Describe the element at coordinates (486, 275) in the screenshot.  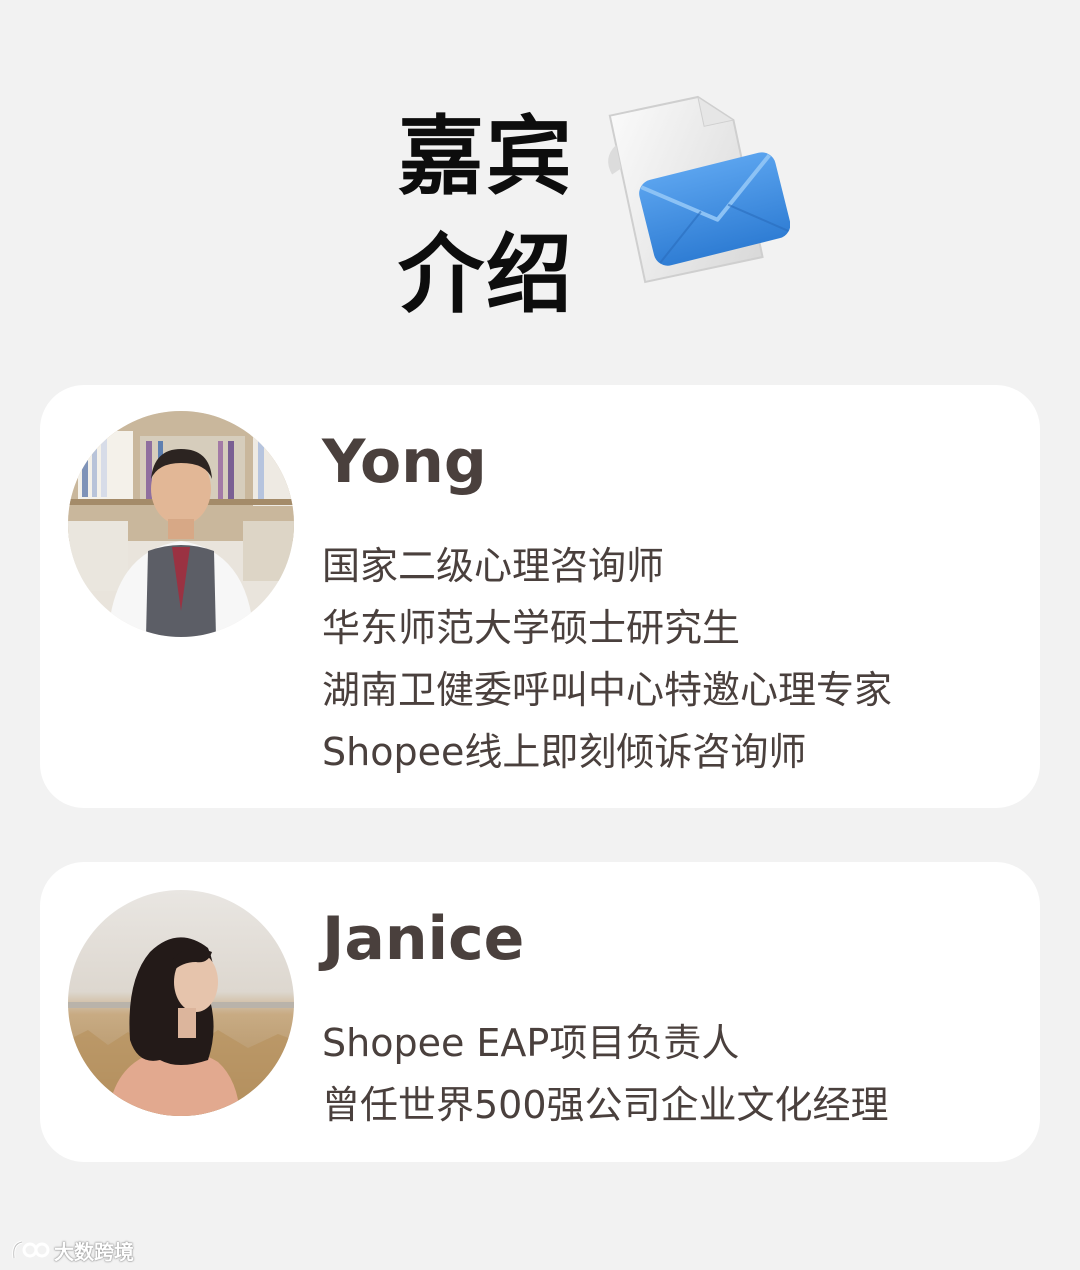
I see `title-line-2: 介绍` at that location.